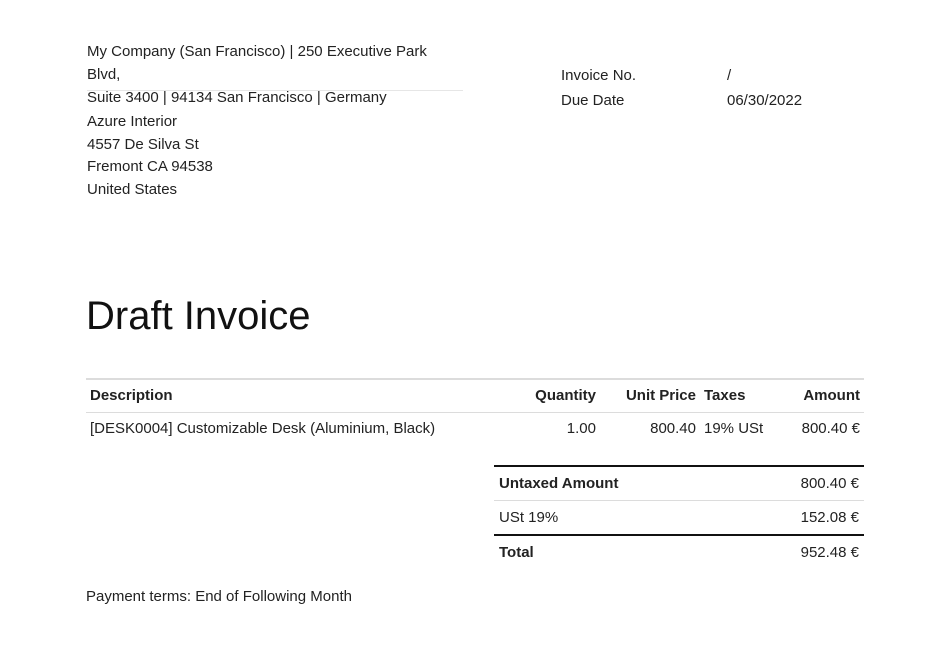 This screenshot has height=658, width=936. Describe the element at coordinates (650, 395) in the screenshot. I see `column-header-unit-price: Unit Price` at that location.